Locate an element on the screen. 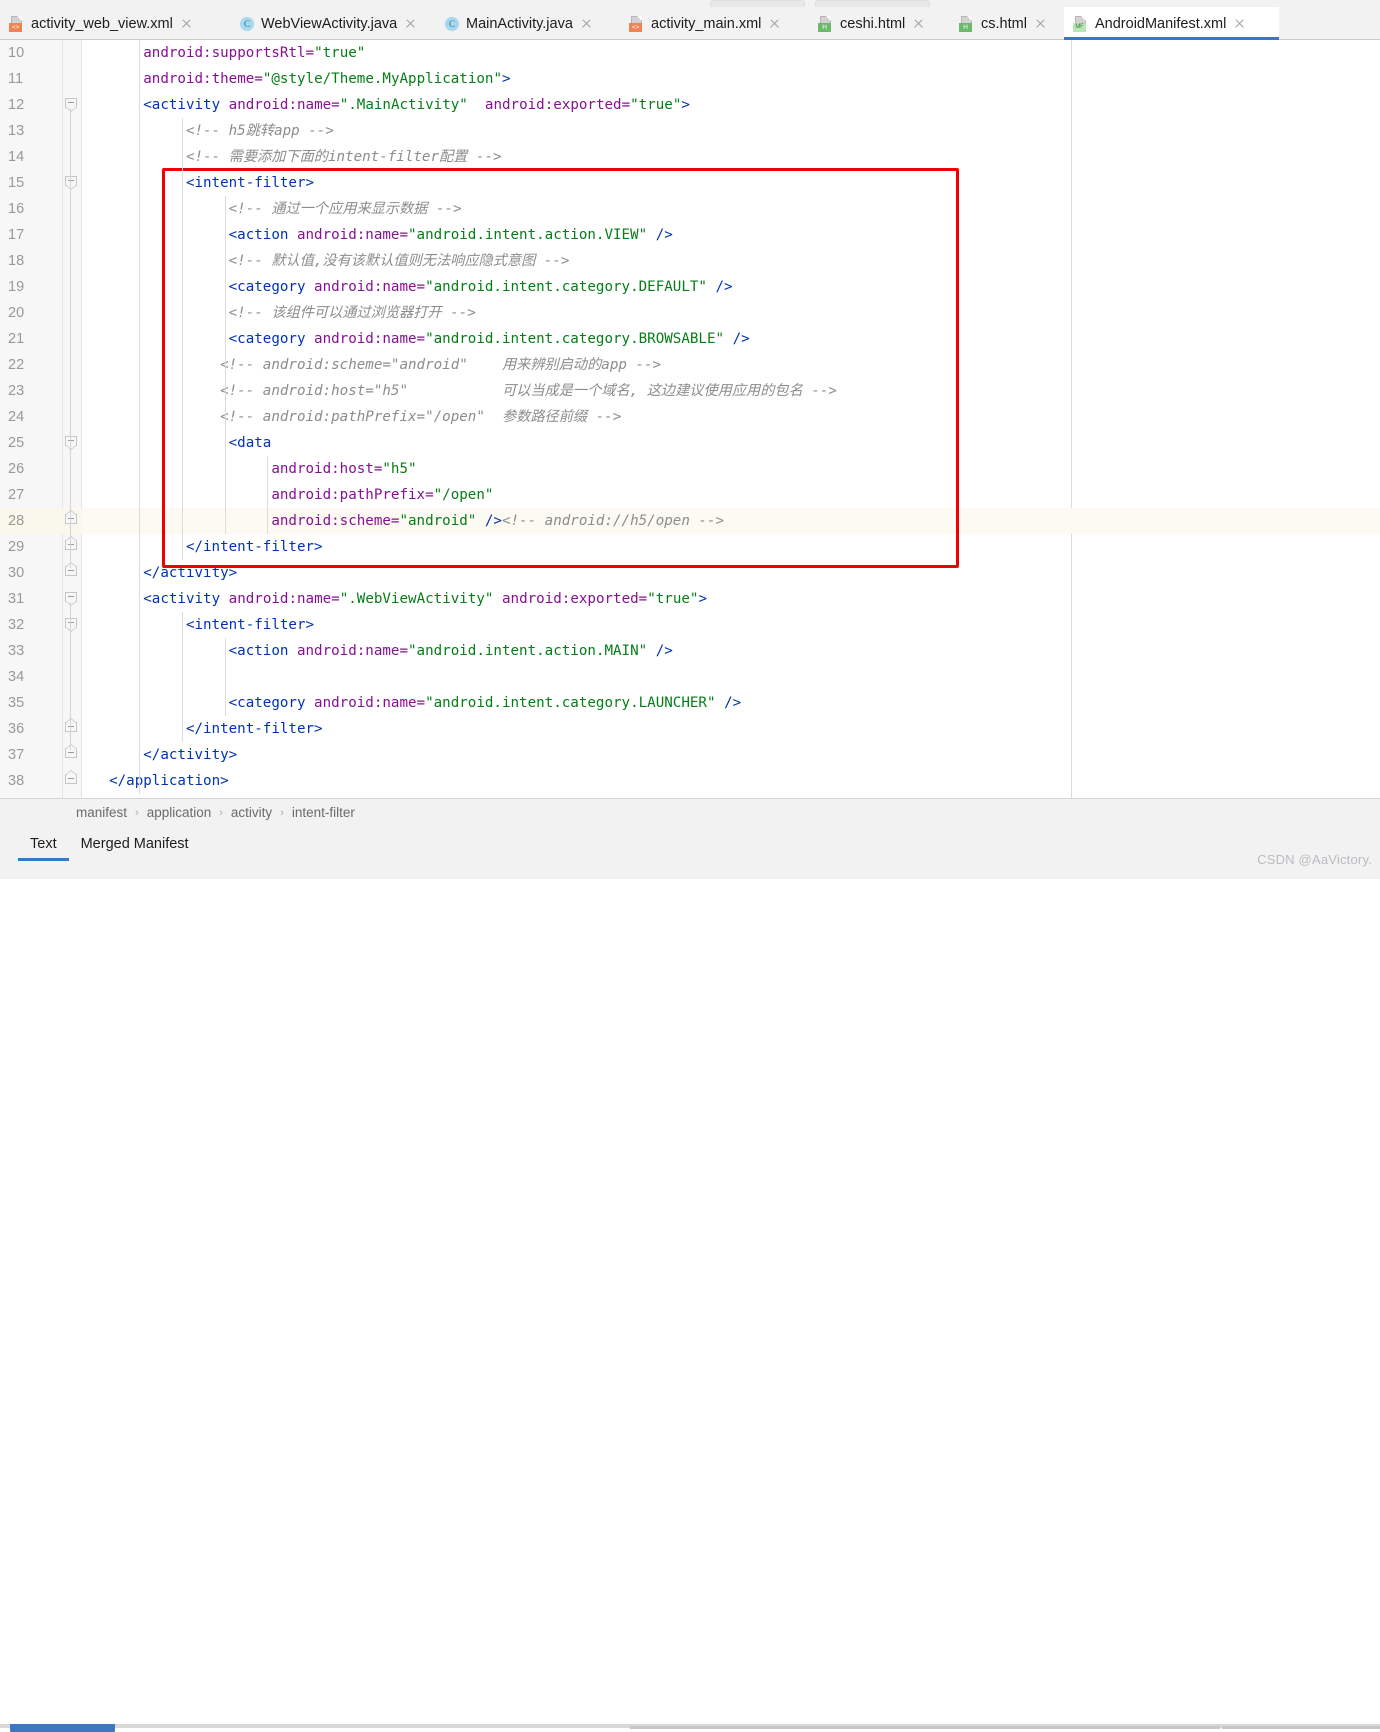  view-tab-merged-manifest: Merged Manifest is located at coordinates (135, 844).